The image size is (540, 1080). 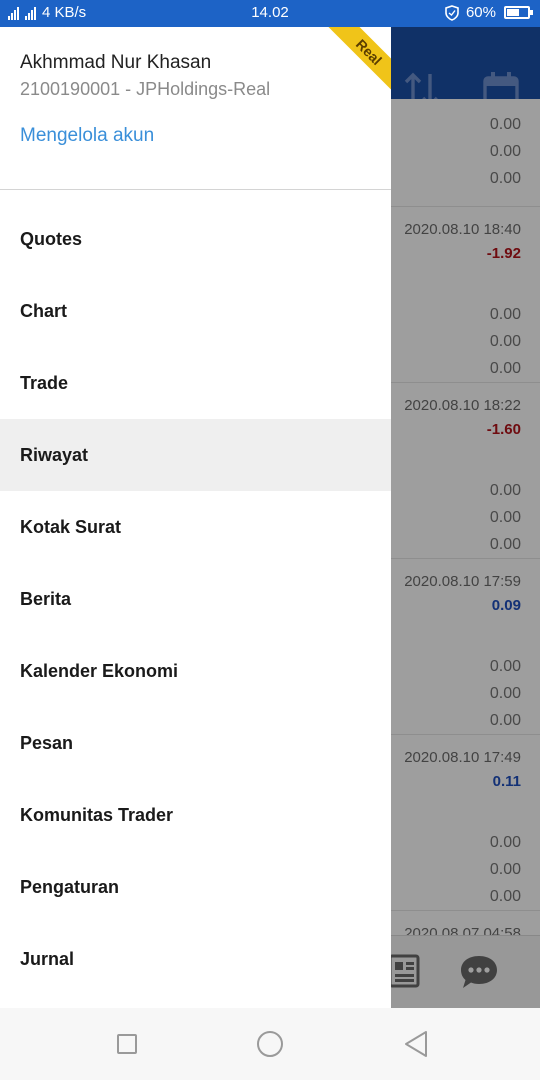 What do you see at coordinates (195, 887) in the screenshot?
I see `menu-item-pengaturan: Pengaturan` at bounding box center [195, 887].